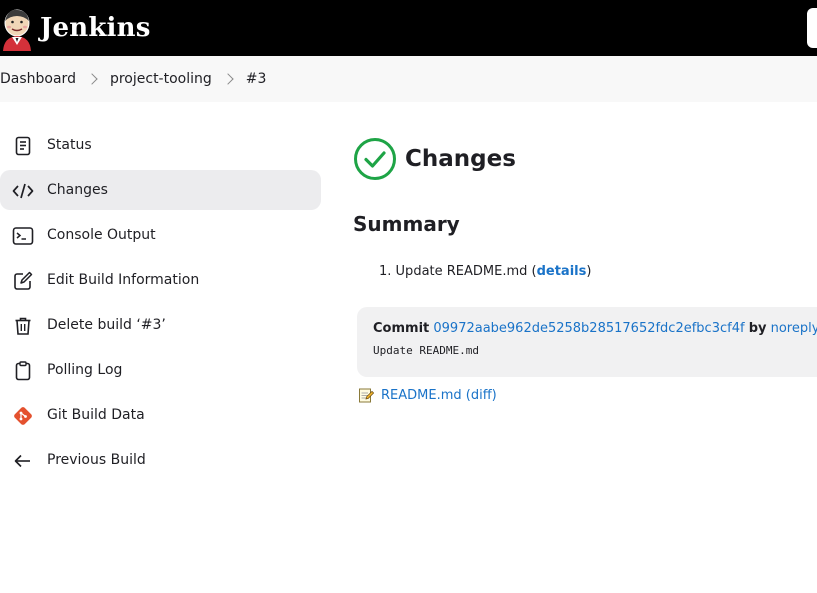  What do you see at coordinates (562, 271) in the screenshot?
I see `details-link: details` at bounding box center [562, 271].